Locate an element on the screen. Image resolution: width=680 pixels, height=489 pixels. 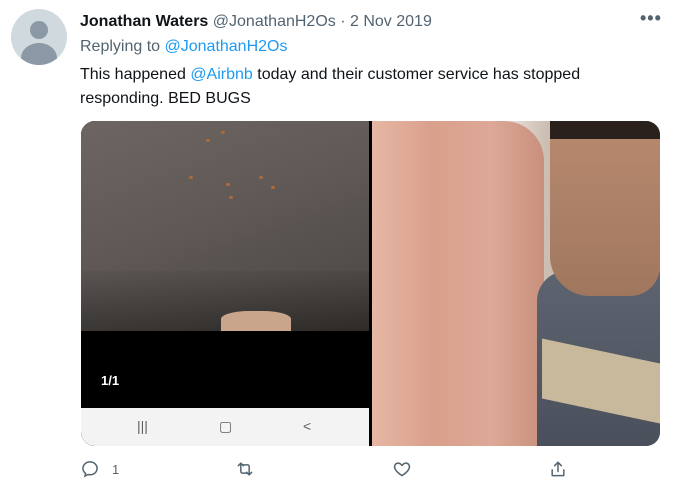
reply-icon is located at coordinates (90, 469).